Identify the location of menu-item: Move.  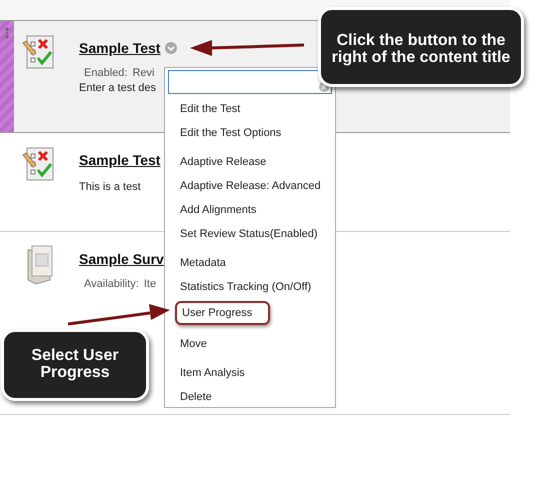
(250, 344).